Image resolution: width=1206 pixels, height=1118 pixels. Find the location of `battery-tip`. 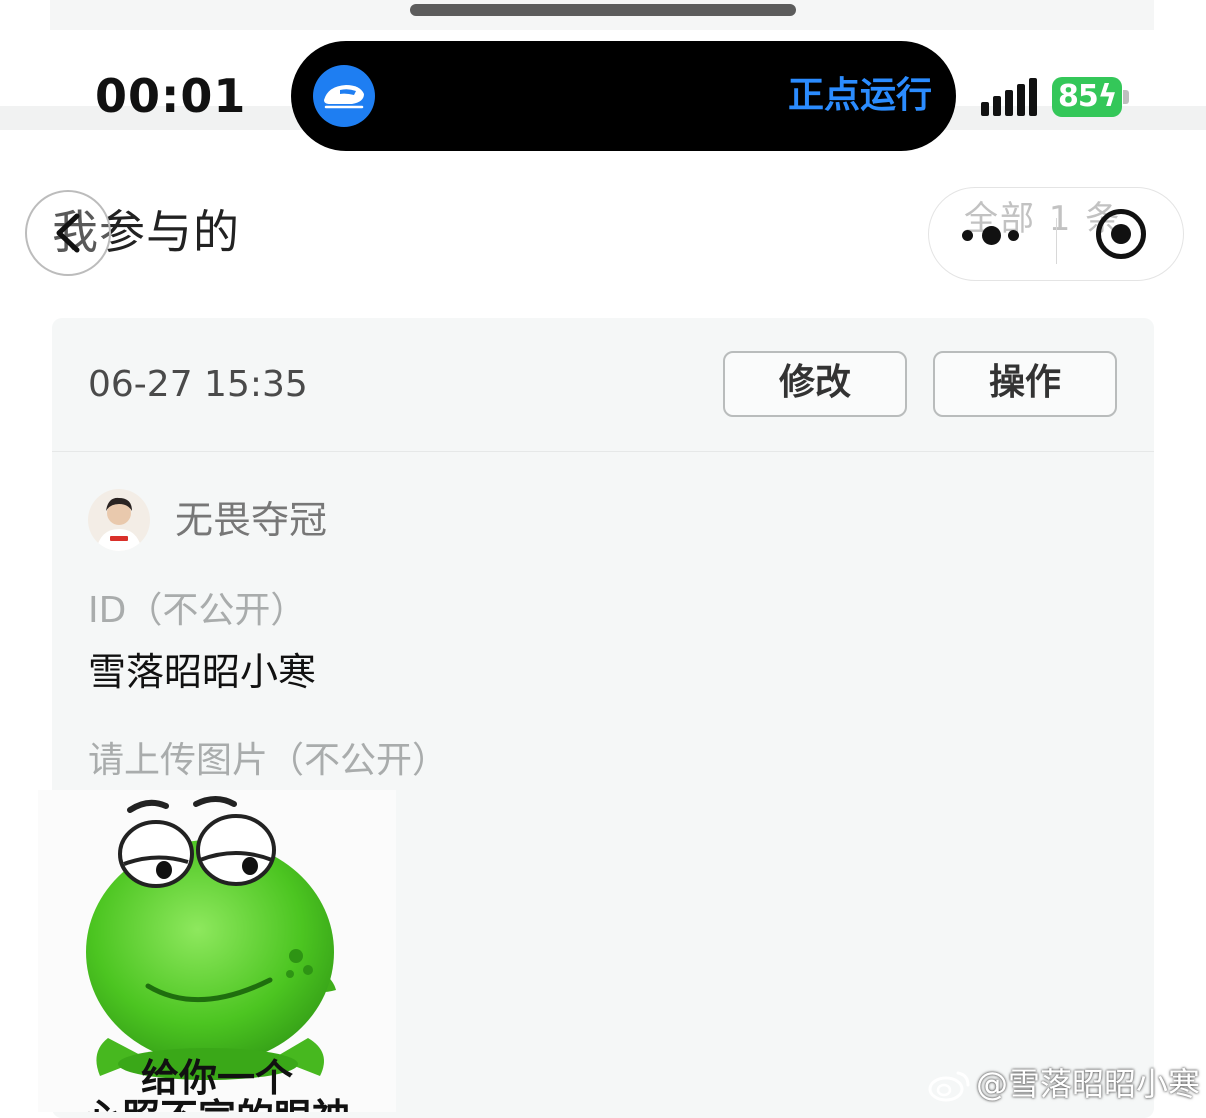

battery-tip is located at coordinates (1126, 97).